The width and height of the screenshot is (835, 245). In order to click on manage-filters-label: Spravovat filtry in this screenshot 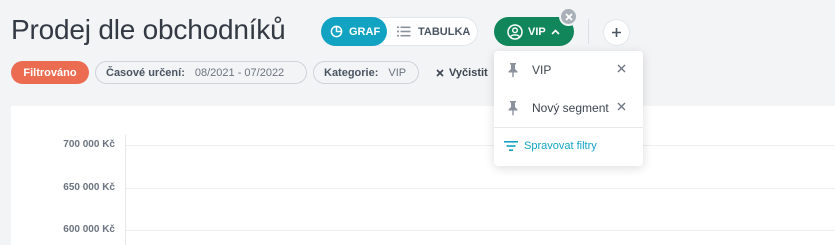, I will do `click(560, 146)`.